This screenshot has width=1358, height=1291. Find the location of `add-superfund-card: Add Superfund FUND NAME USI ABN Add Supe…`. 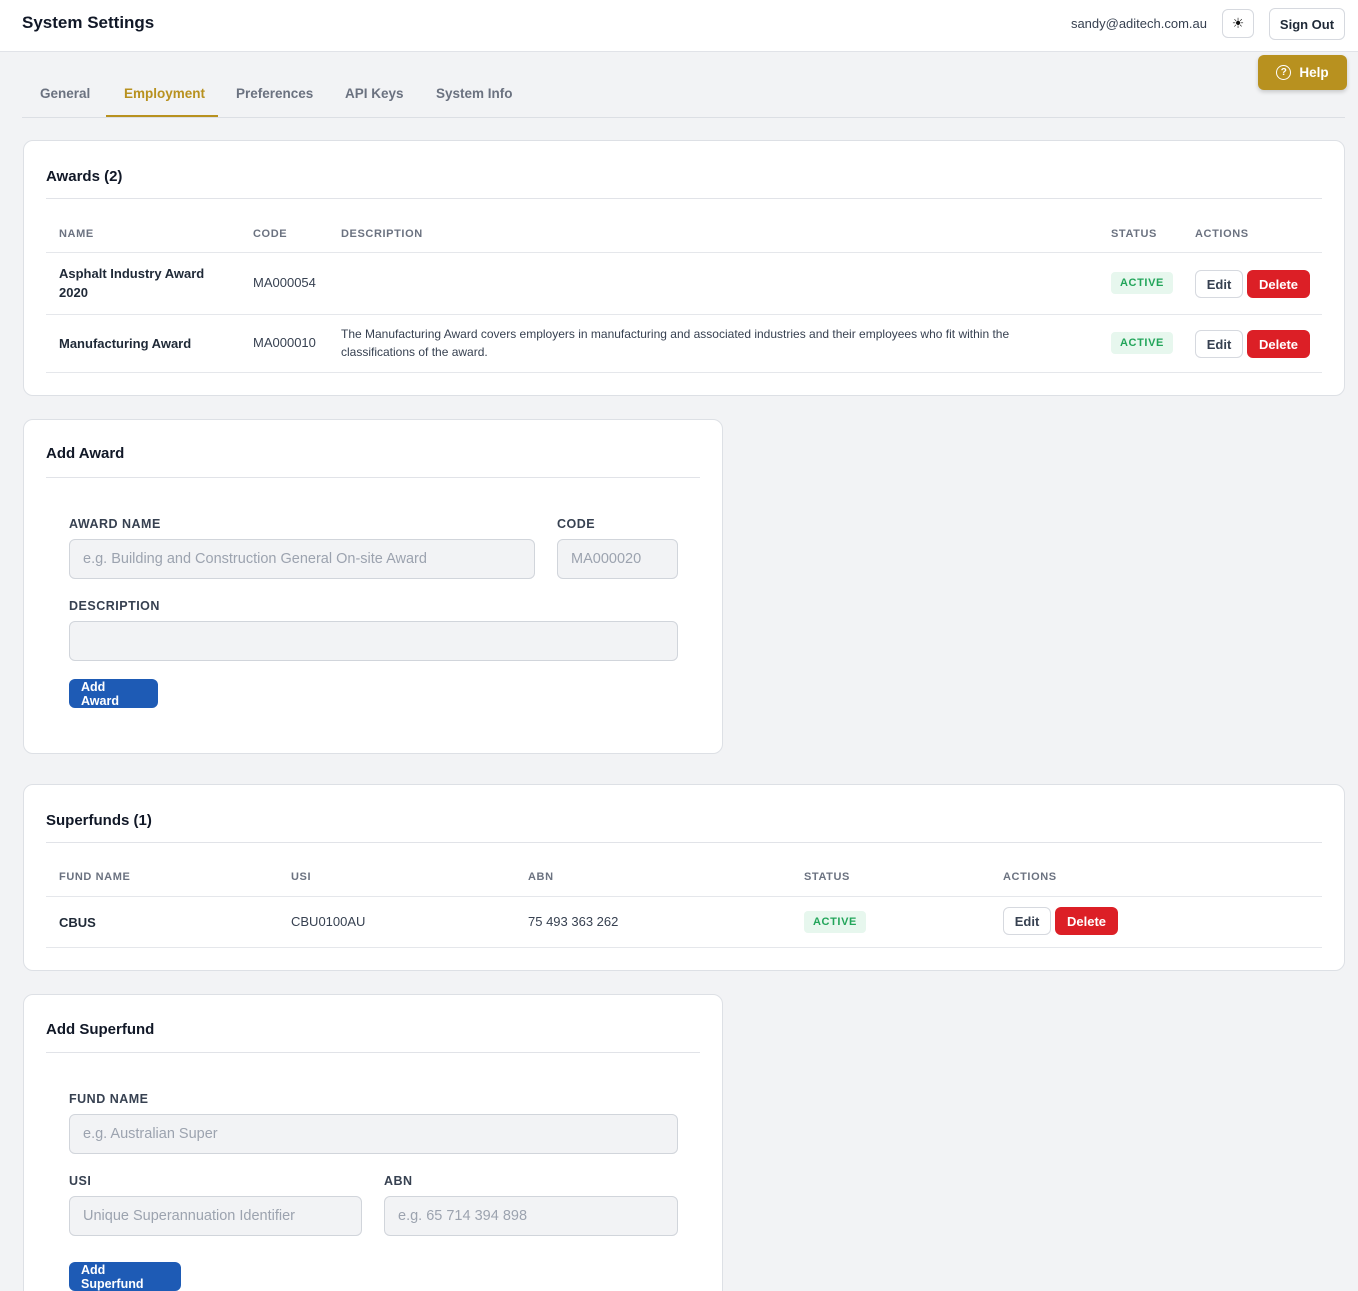

add-superfund-card: Add Superfund FUND NAME USI ABN Add Supe… is located at coordinates (373, 1142).